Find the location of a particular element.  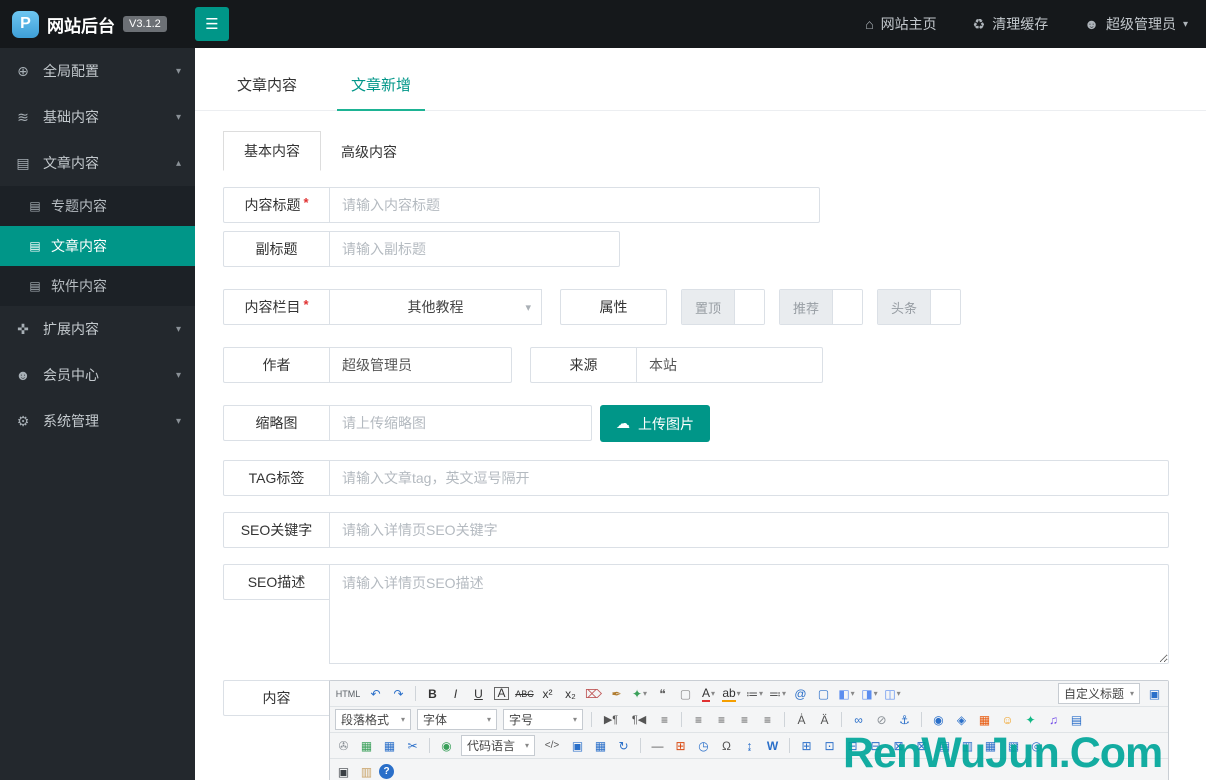

help-icon: ? is located at coordinates (386, 771).